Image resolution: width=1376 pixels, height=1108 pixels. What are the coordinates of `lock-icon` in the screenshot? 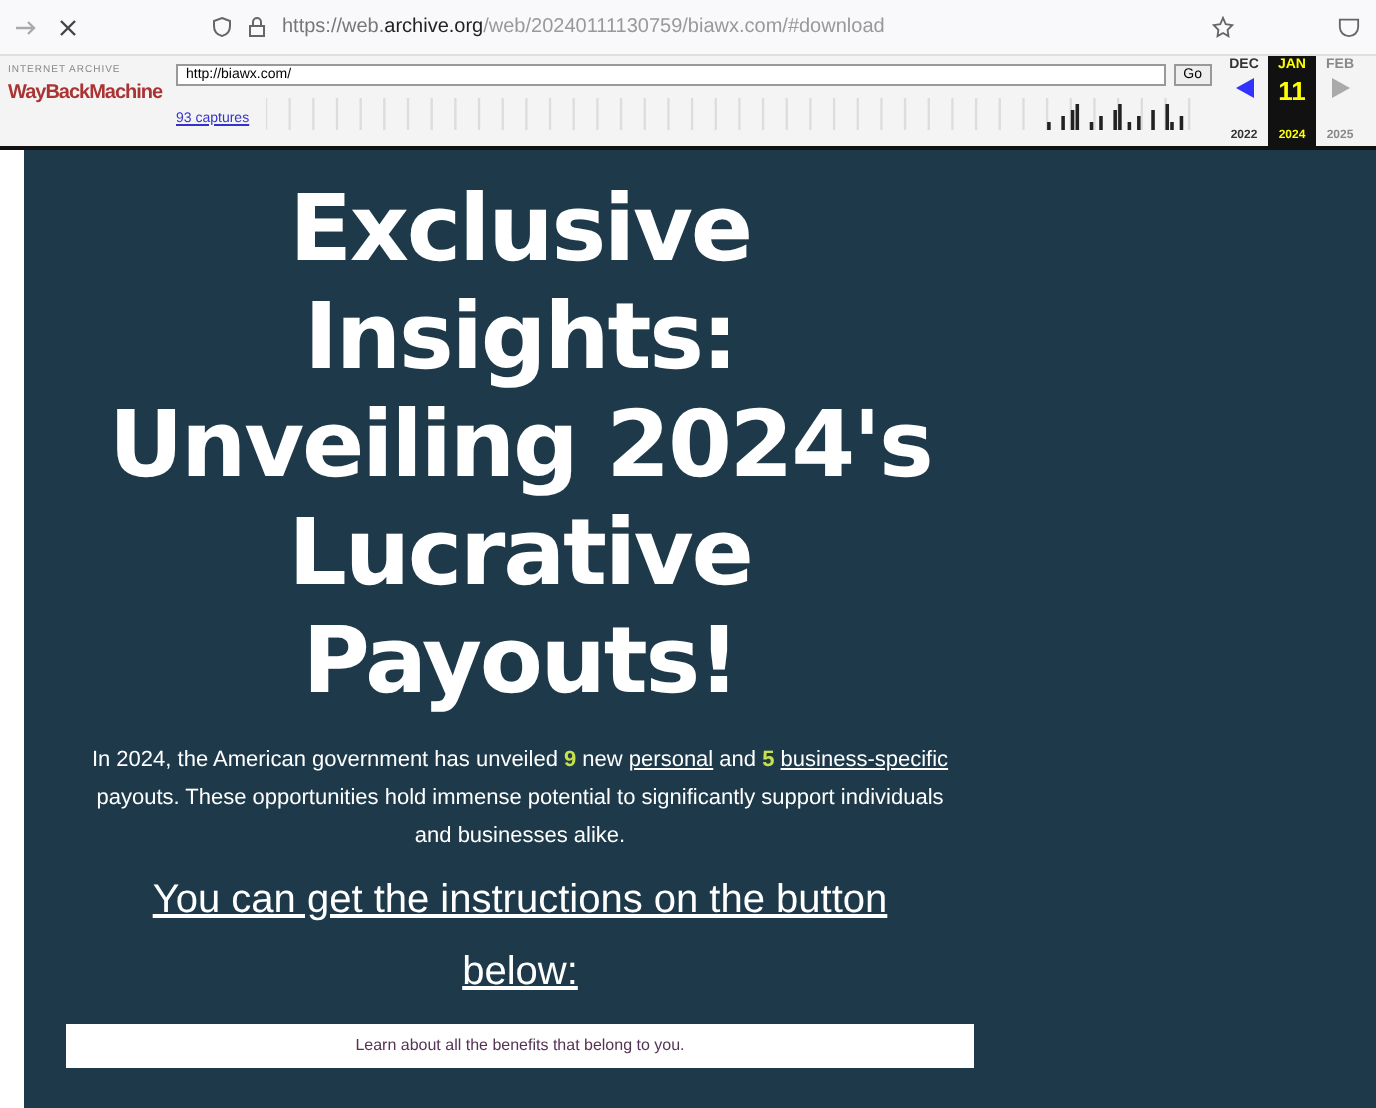 It's located at (257, 27).